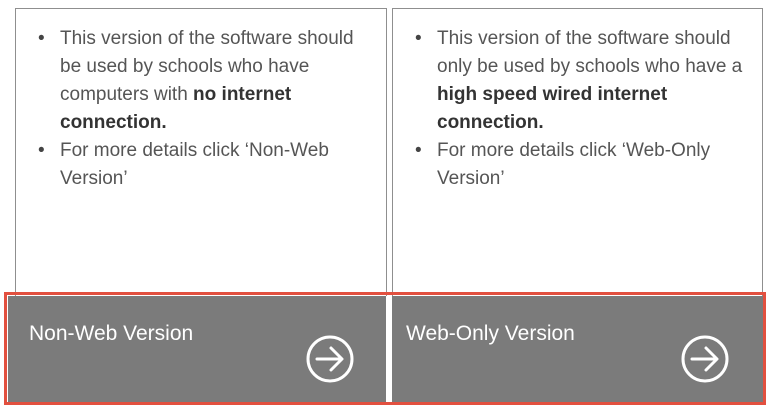 The image size is (768, 409). Describe the element at coordinates (197, 349) in the screenshot. I see `non-web-version-button: Non-Web Version` at that location.